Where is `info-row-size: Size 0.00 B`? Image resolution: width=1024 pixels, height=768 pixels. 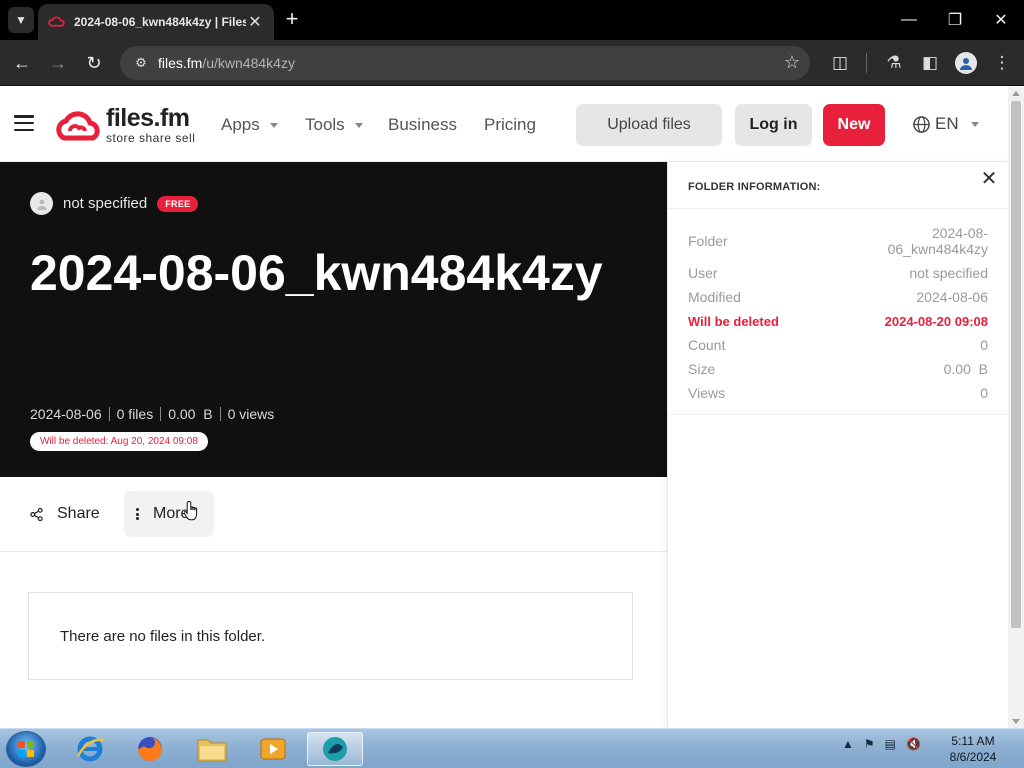 info-row-size: Size 0.00 B is located at coordinates (838, 369).